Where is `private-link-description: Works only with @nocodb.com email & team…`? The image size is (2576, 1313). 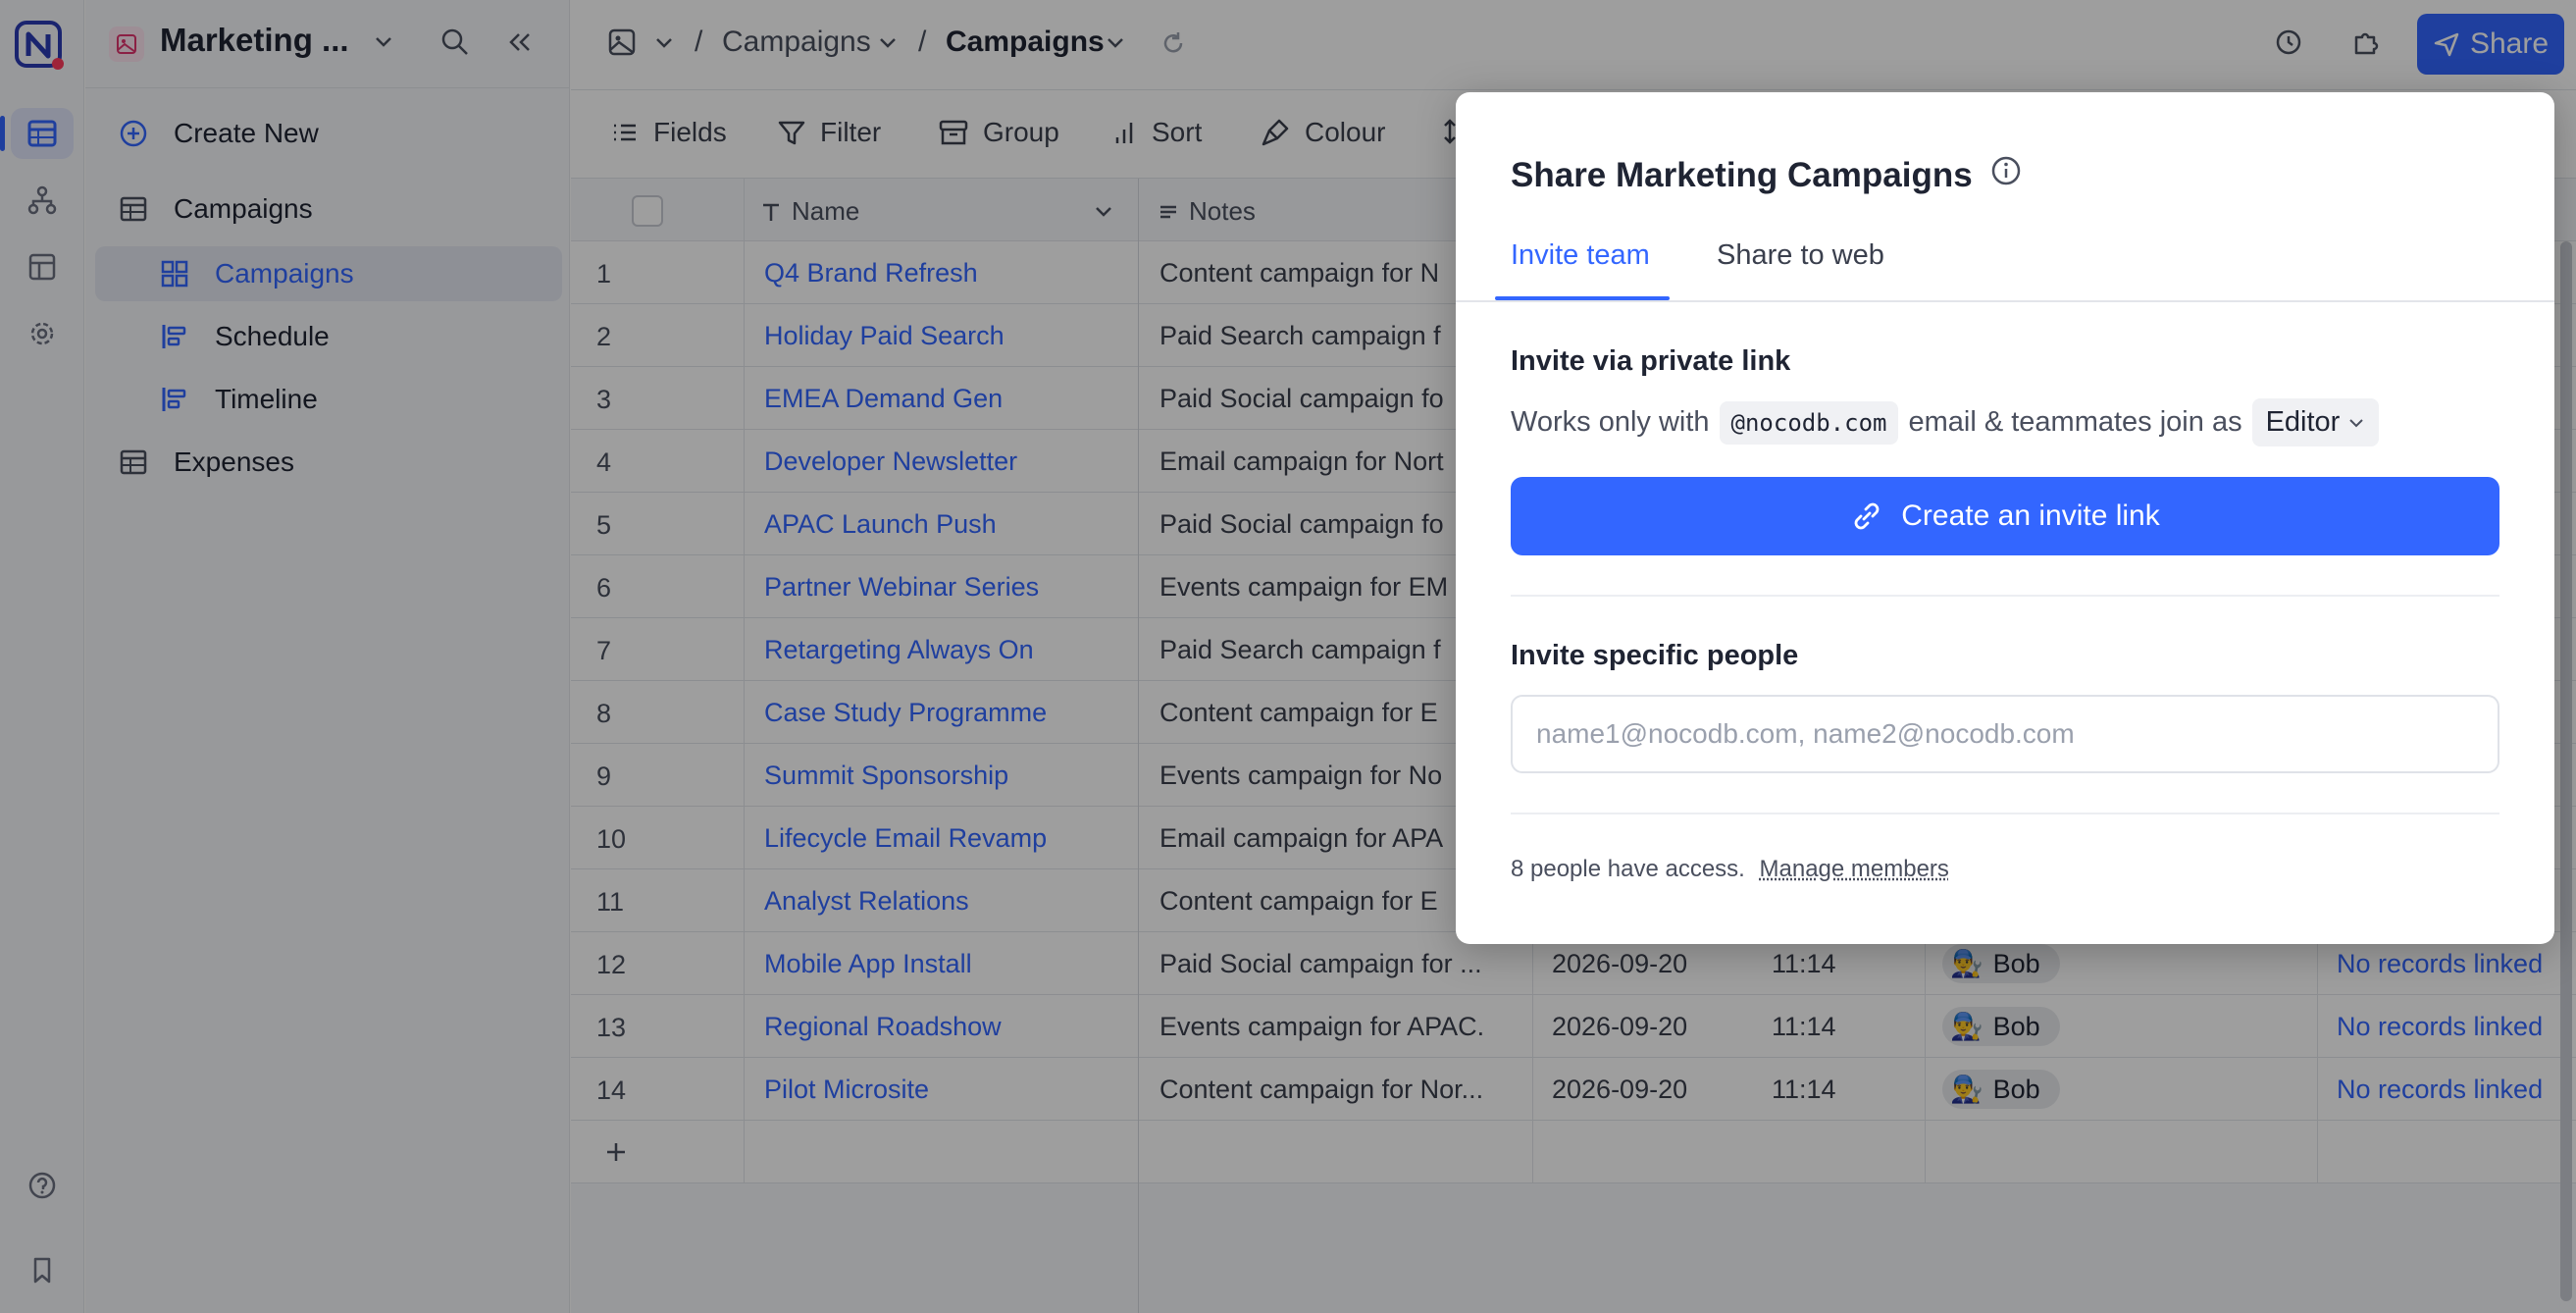 private-link-description: Works only with @nocodb.com email & team… is located at coordinates (1945, 422).